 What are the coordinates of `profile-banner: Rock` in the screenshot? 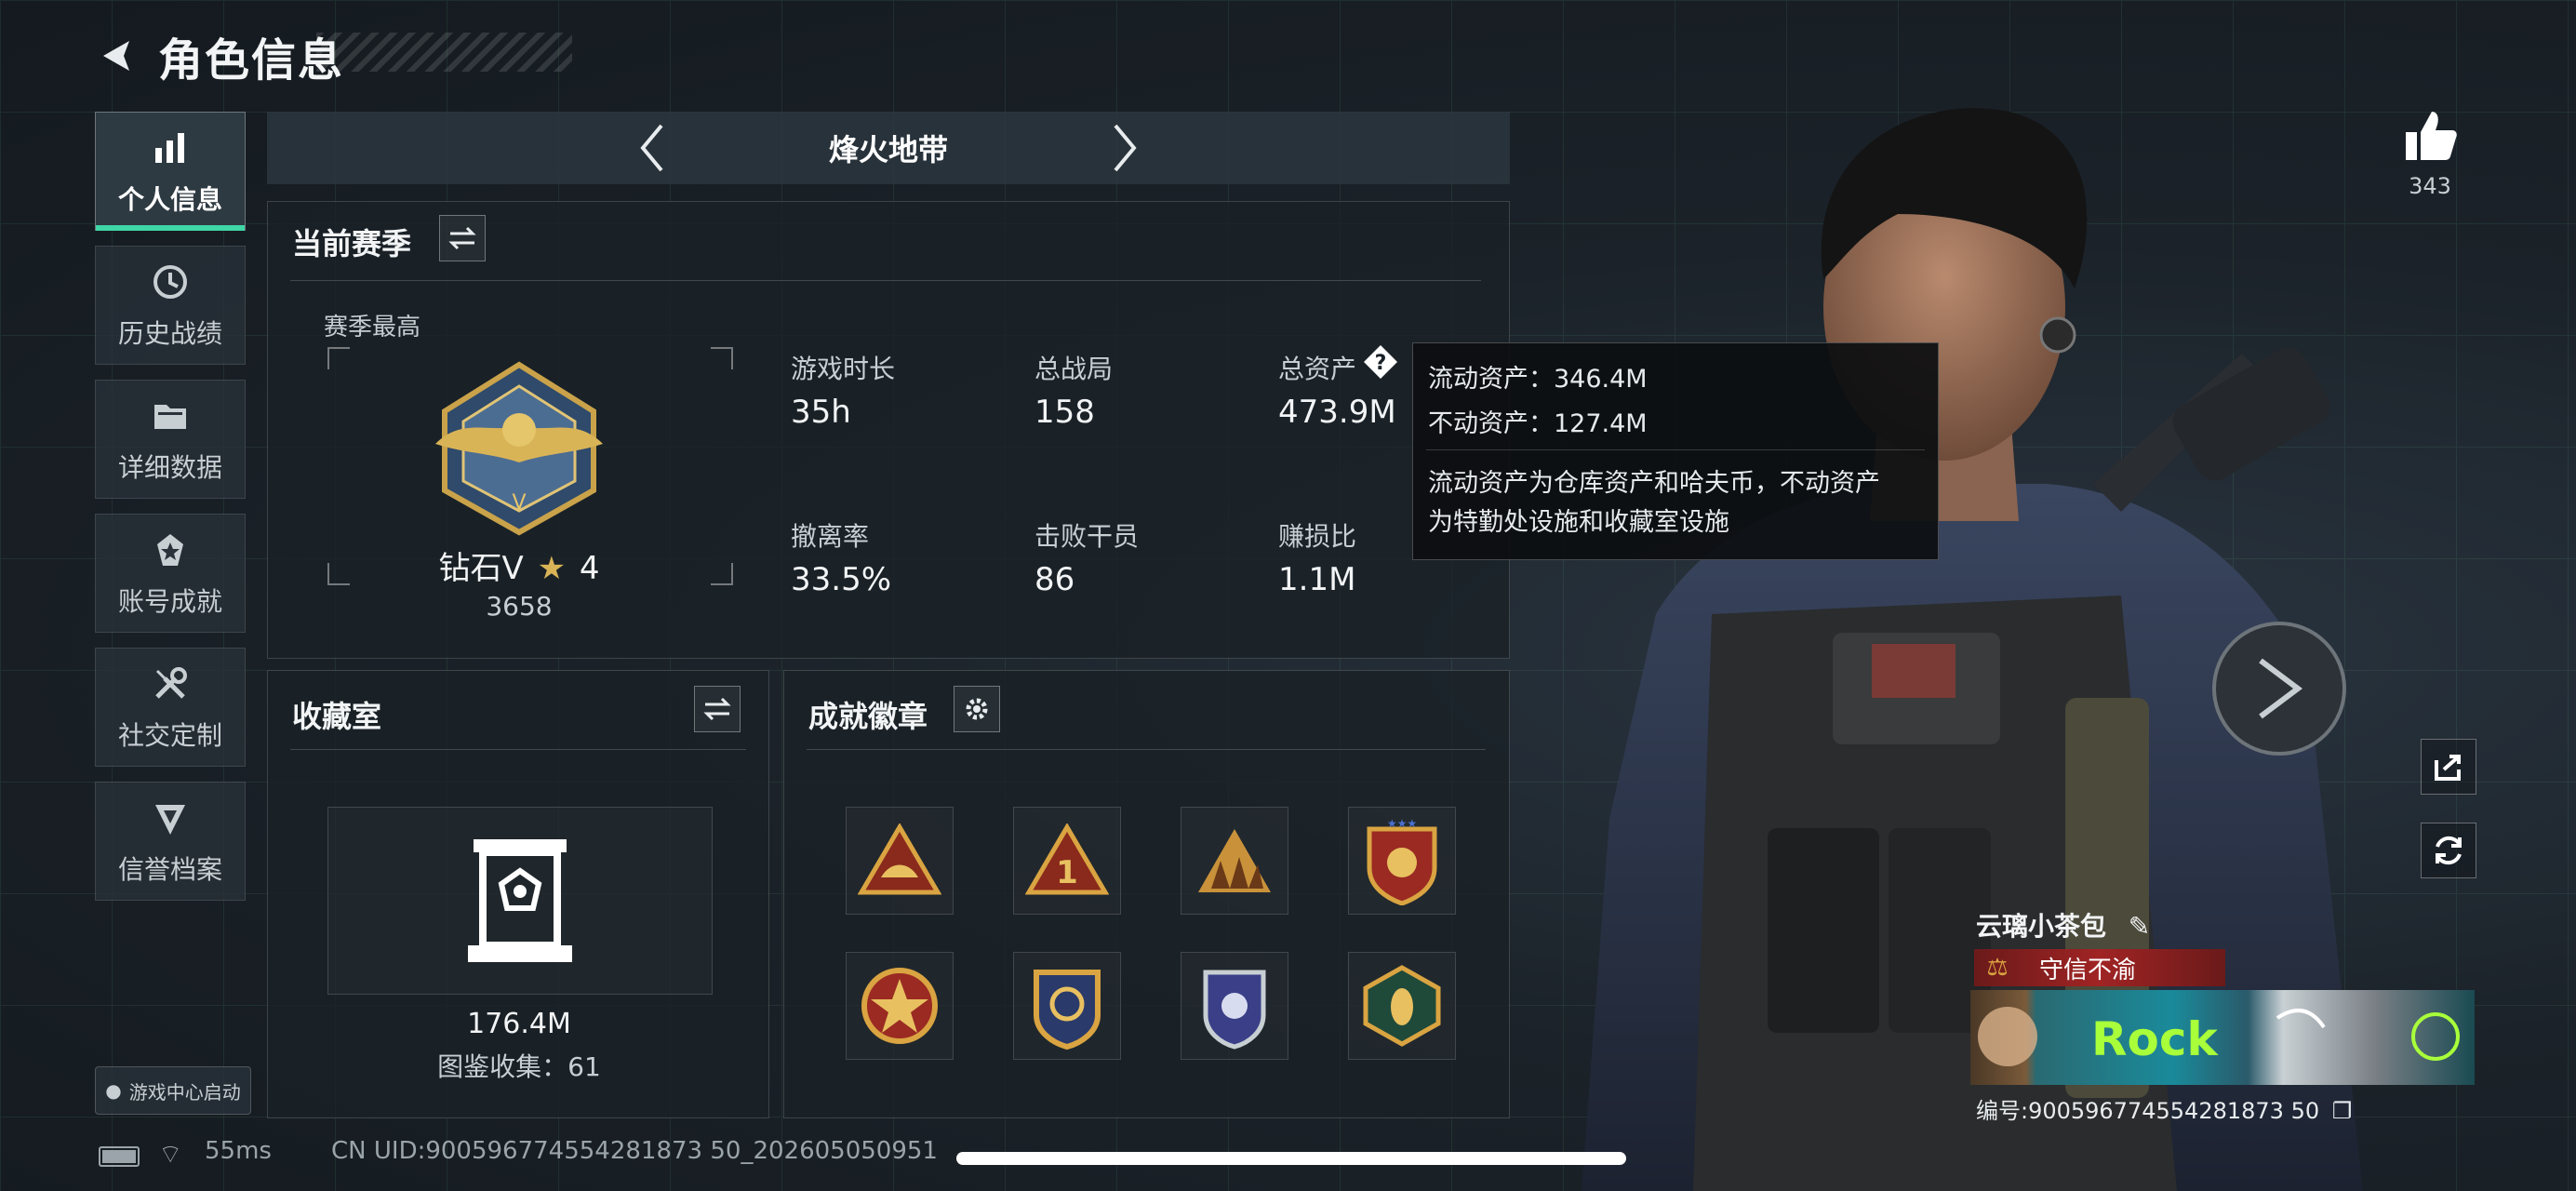 It's located at (2222, 1037).